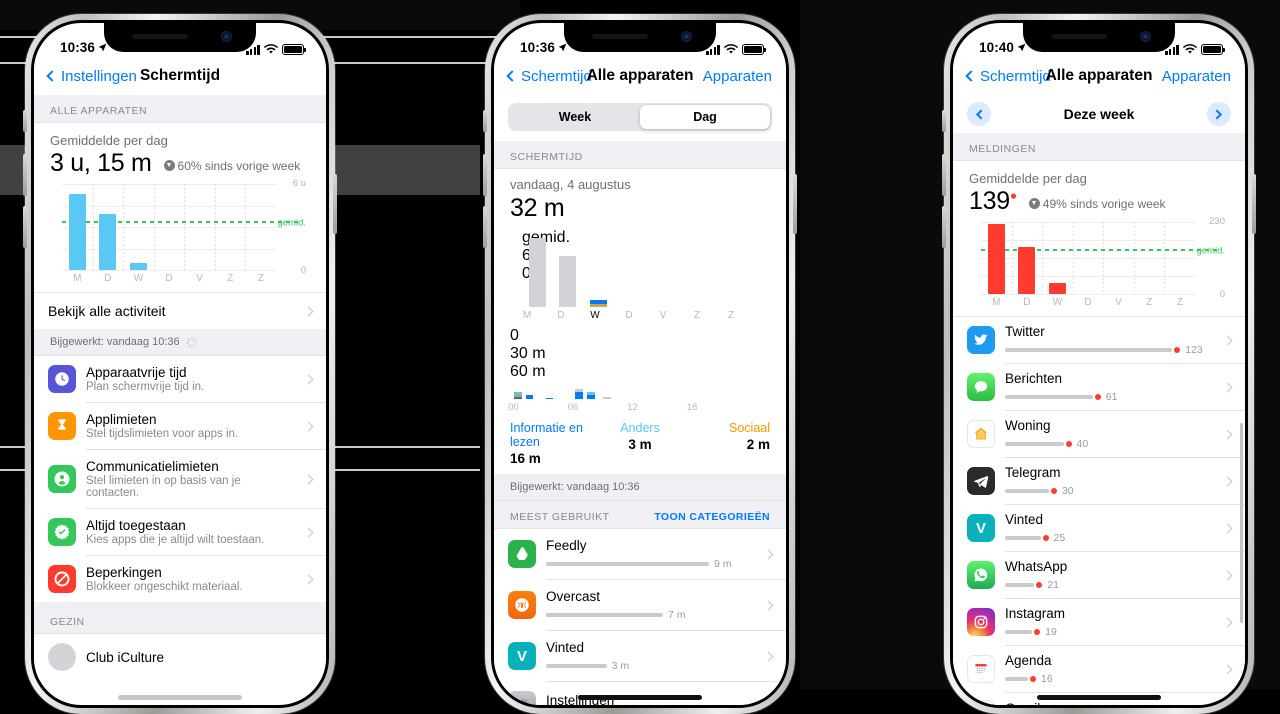 Image resolution: width=1280 pixels, height=714 pixels. What do you see at coordinates (1118, 302) in the screenshot?
I see `chart-xlabel: V` at bounding box center [1118, 302].